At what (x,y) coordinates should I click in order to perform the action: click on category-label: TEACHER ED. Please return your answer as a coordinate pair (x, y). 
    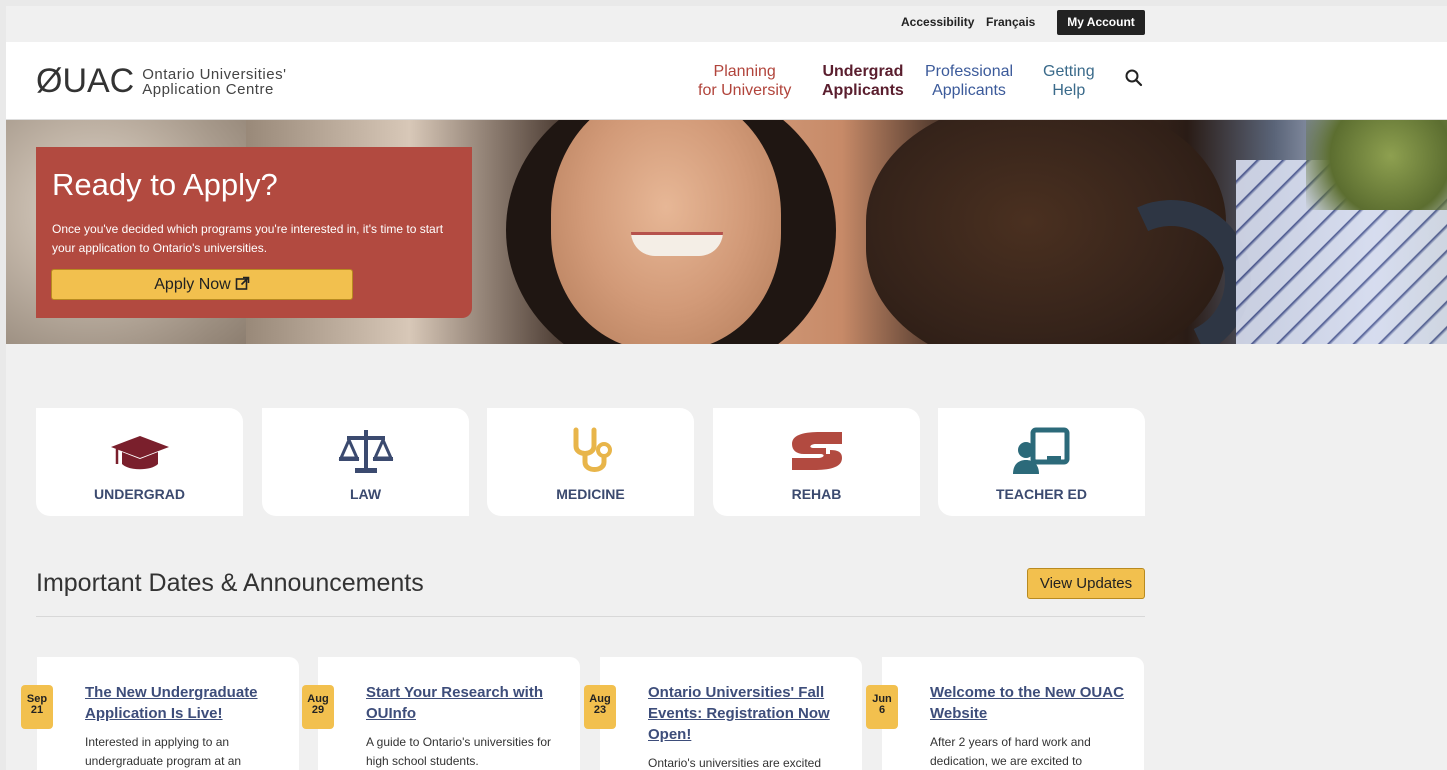
    Looking at the image, I should click on (1041, 494).